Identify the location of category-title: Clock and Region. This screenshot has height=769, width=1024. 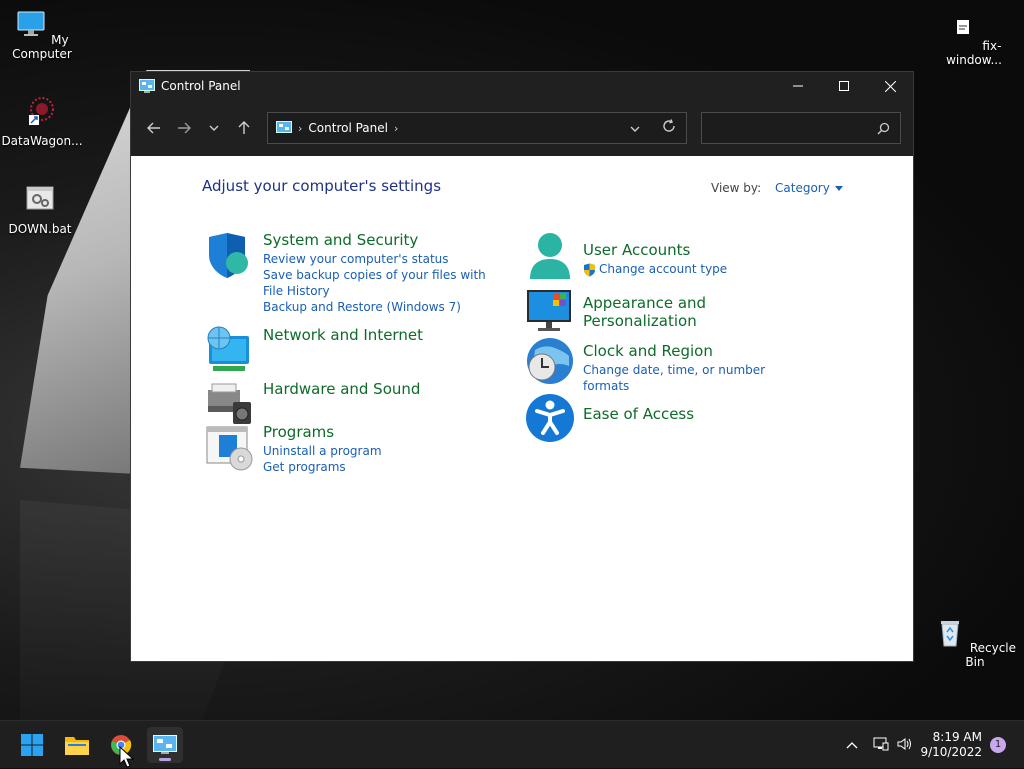
(698, 351).